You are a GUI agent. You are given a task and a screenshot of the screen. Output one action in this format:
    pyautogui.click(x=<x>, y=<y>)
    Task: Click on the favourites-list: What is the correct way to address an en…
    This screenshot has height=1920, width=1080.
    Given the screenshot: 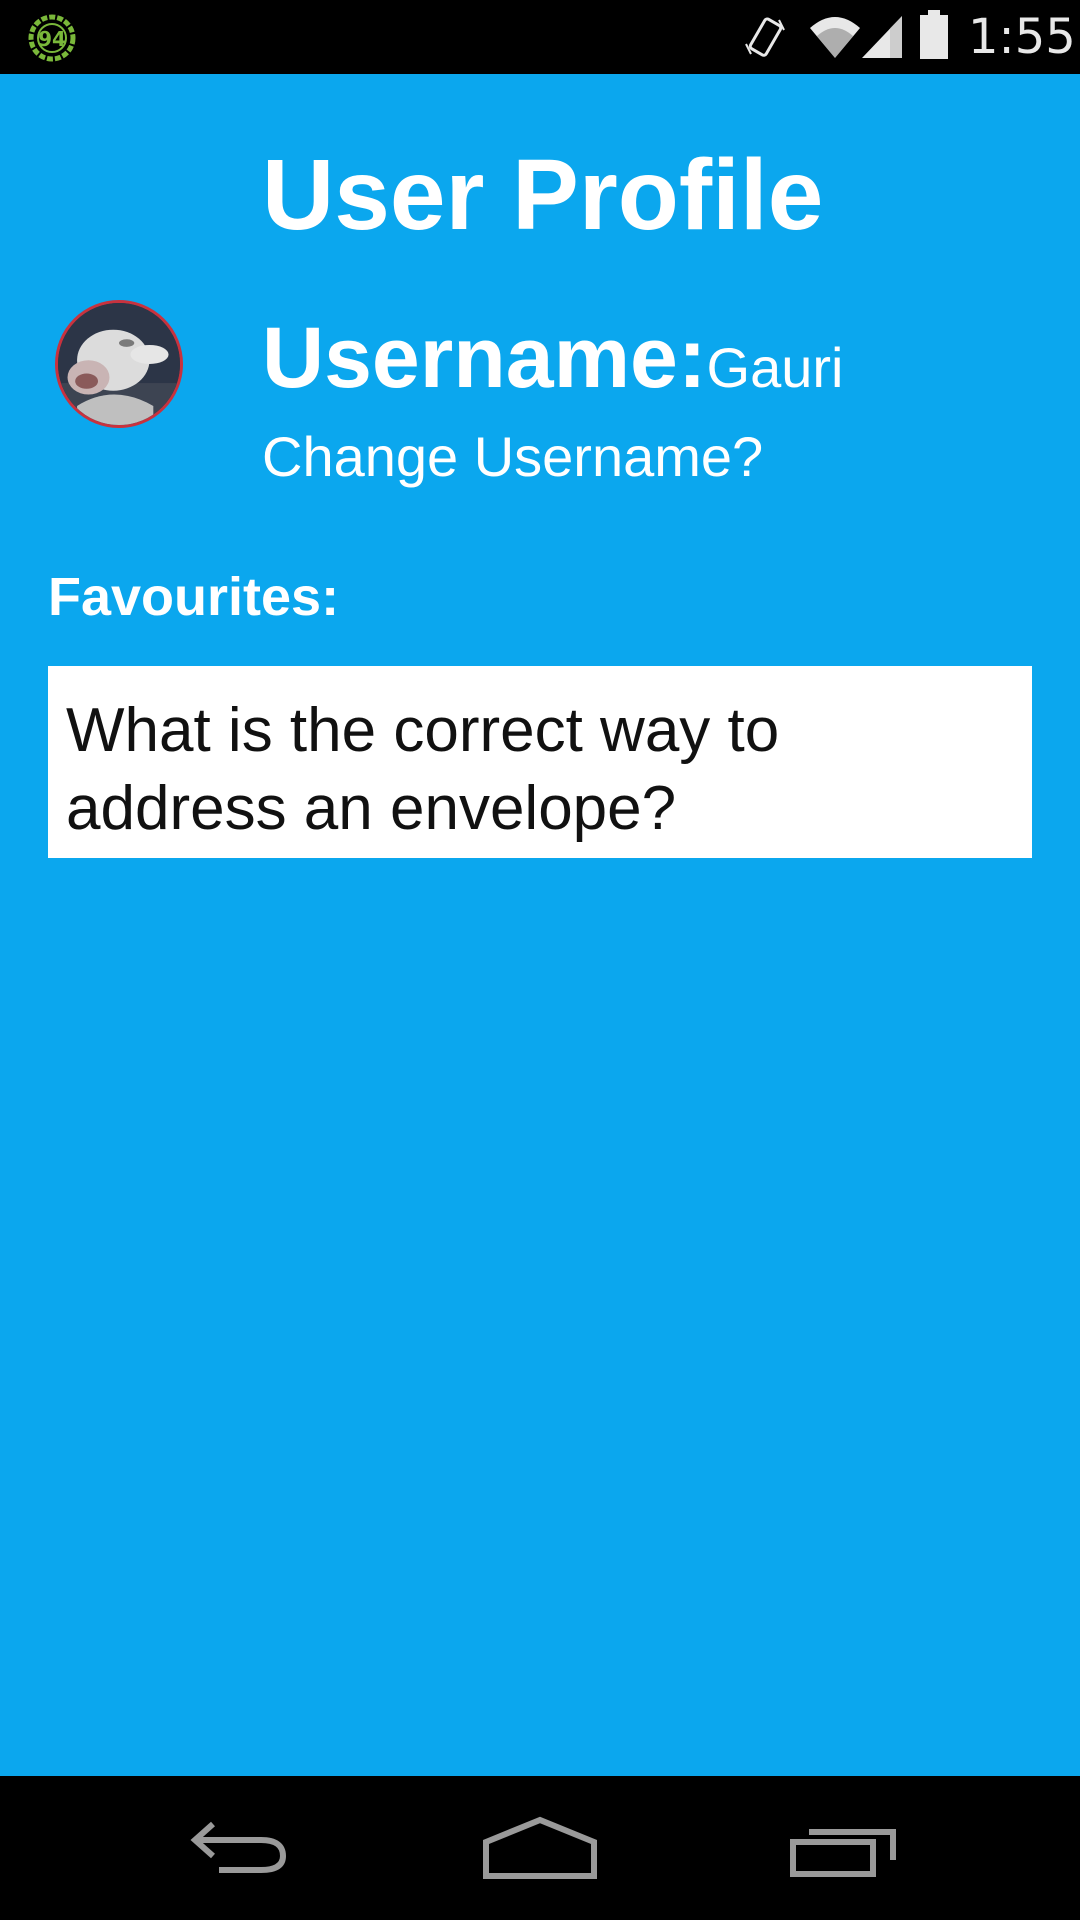 What is the action you would take?
    pyautogui.click(x=540, y=762)
    